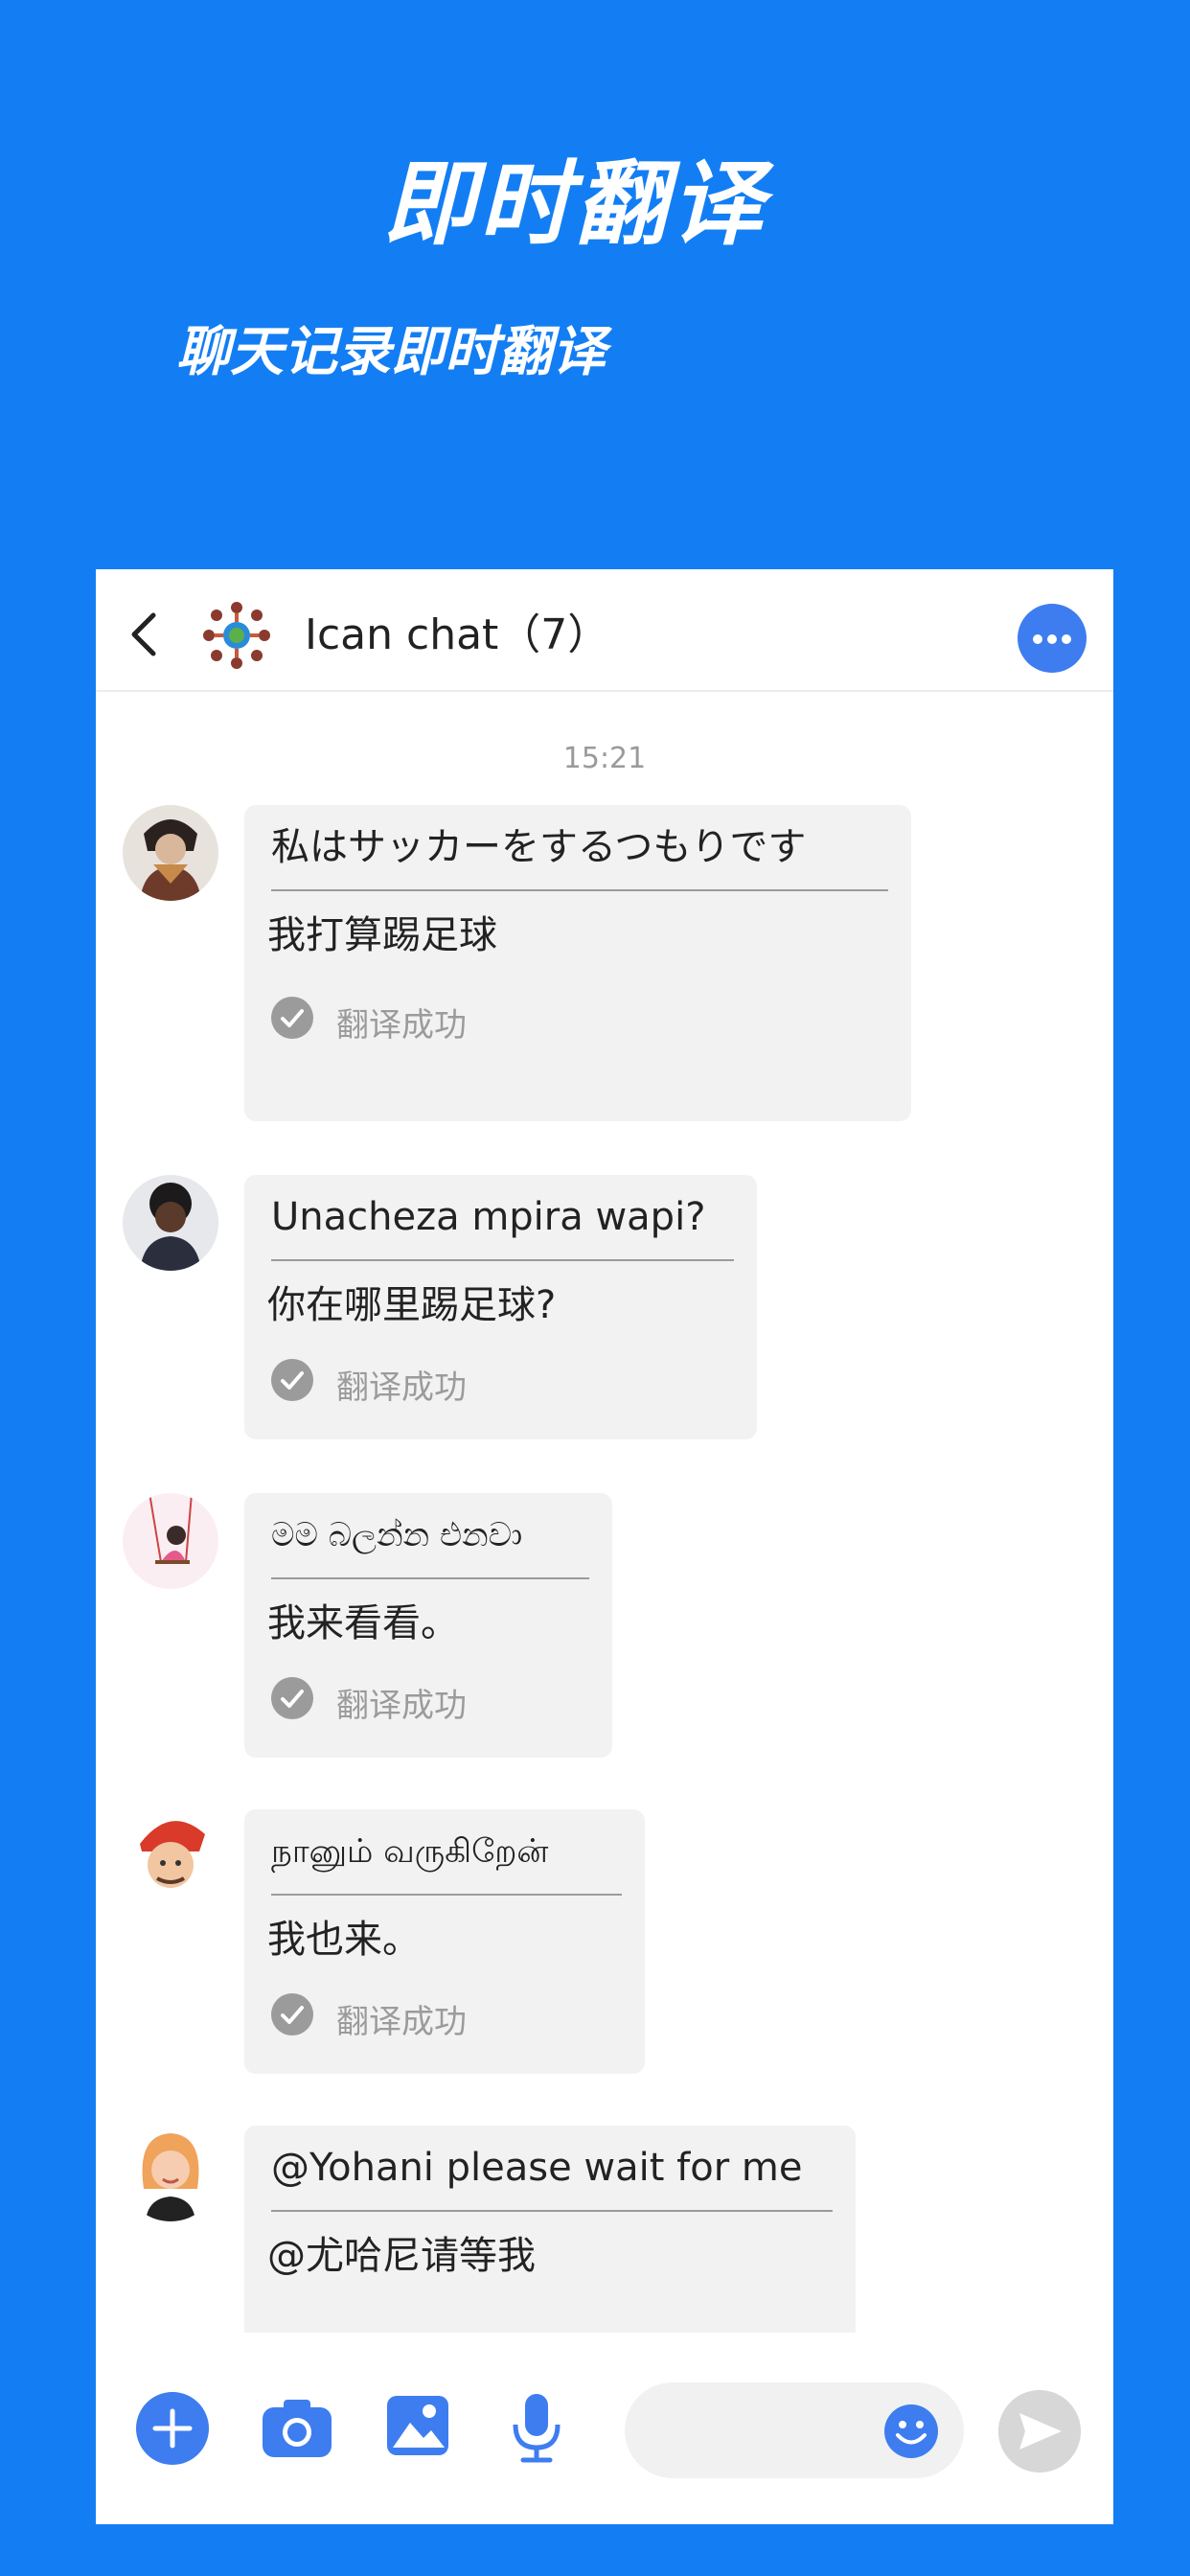  Describe the element at coordinates (605, 2428) in the screenshot. I see `input-toolbar` at that location.